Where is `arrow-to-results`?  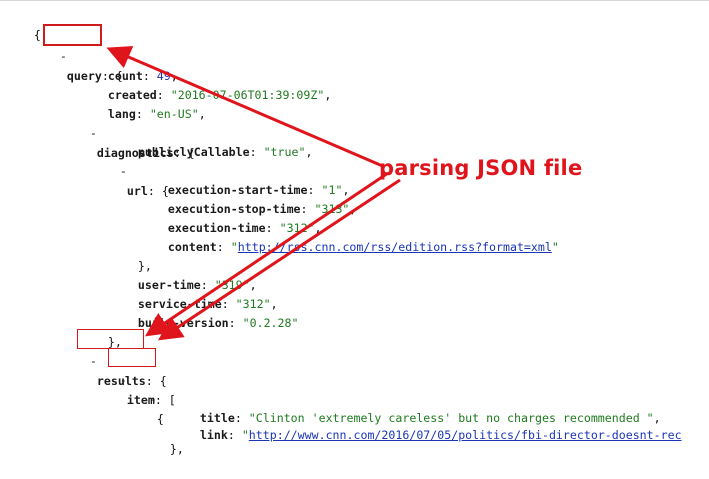 arrow-to-results is located at coordinates (267, 254).